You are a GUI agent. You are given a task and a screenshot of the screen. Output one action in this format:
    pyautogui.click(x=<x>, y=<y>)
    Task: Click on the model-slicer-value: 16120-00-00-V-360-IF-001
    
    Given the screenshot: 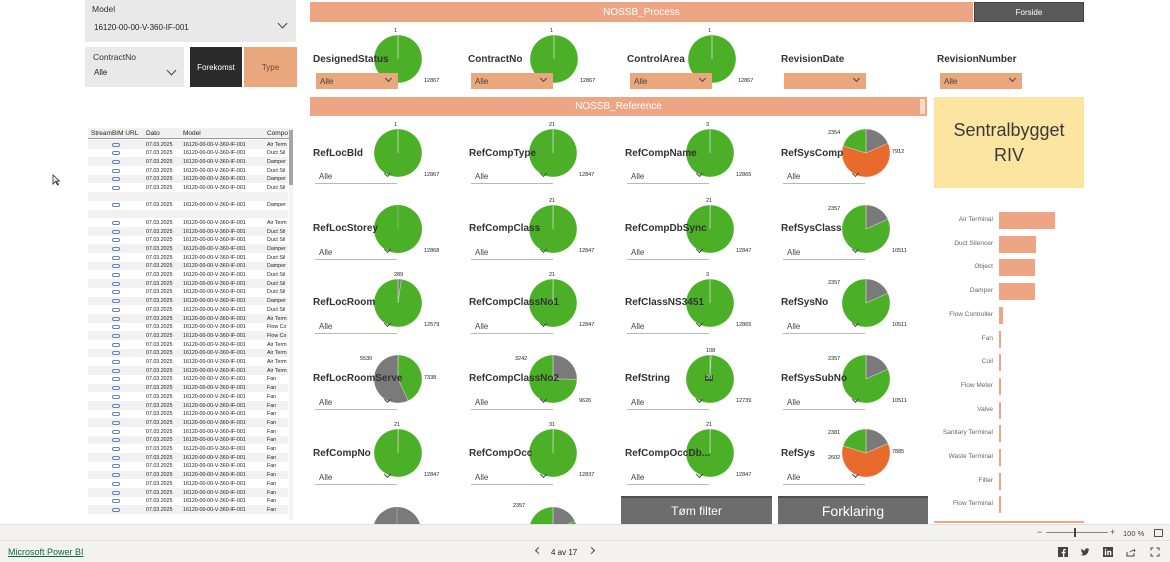 What is the action you would take?
    pyautogui.click(x=141, y=27)
    